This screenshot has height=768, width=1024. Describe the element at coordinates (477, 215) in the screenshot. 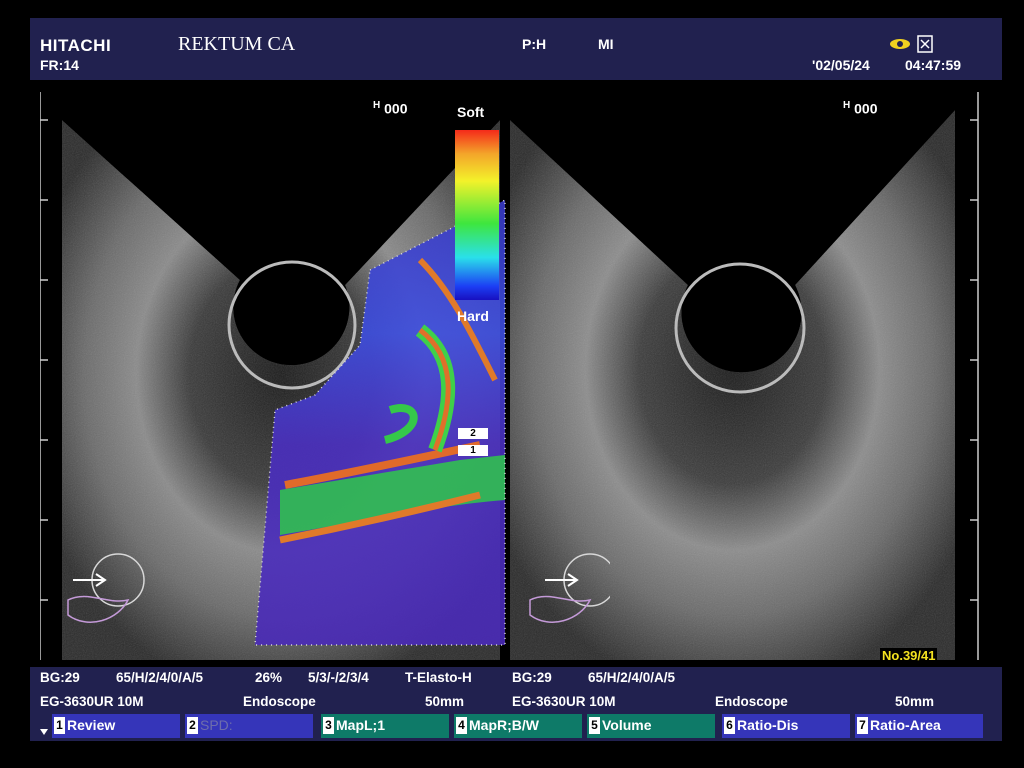

I see `elasticity-colorbar` at that location.